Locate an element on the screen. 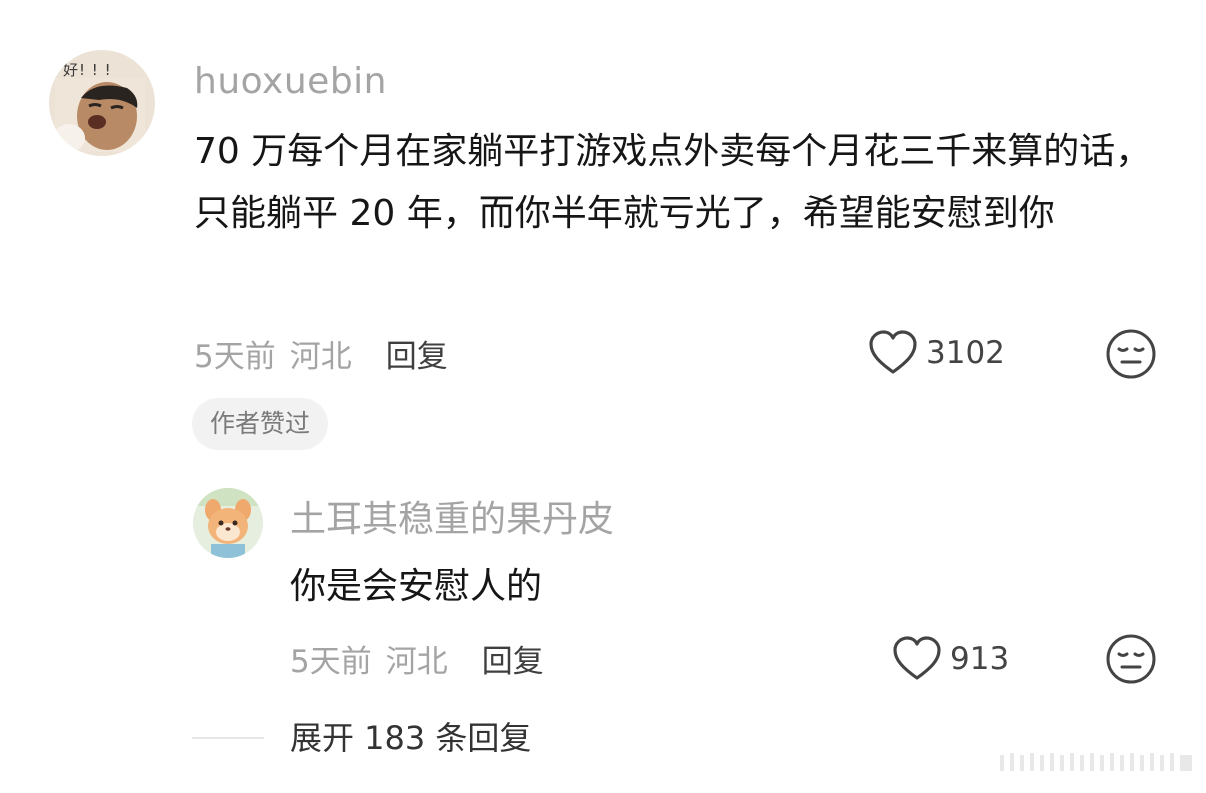  reply-button: 回复 is located at coordinates (417, 353).